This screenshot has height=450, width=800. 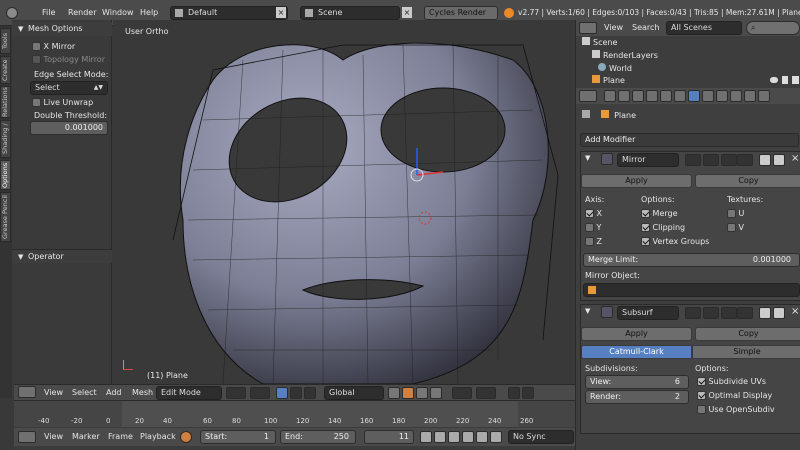 I want to click on timeline-editor-icon, so click(x=27, y=437).